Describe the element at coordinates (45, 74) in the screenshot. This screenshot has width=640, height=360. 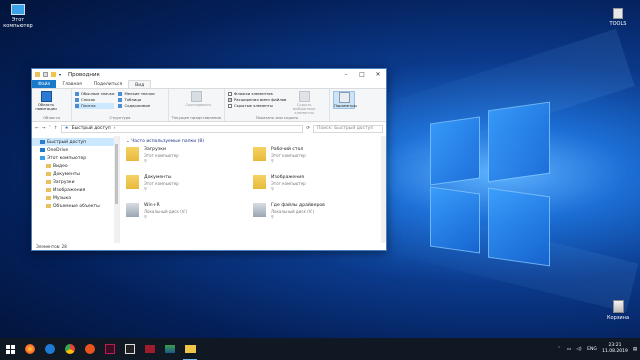
I see `properties-icon` at that location.